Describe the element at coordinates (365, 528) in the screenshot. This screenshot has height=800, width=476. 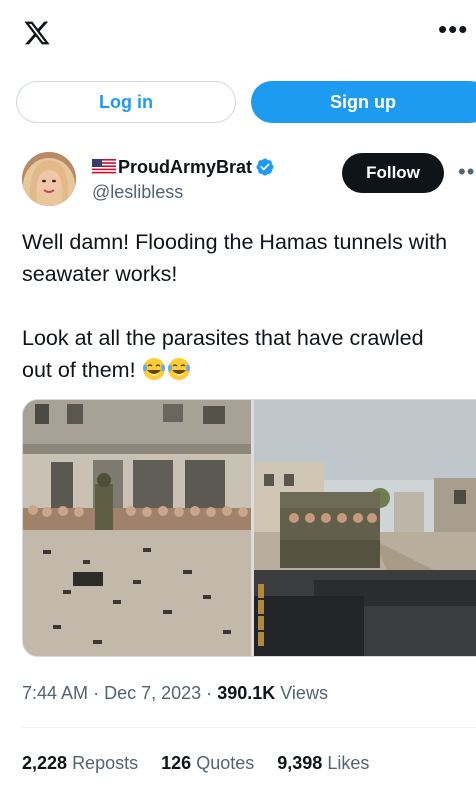
I see `media-photo-right` at that location.